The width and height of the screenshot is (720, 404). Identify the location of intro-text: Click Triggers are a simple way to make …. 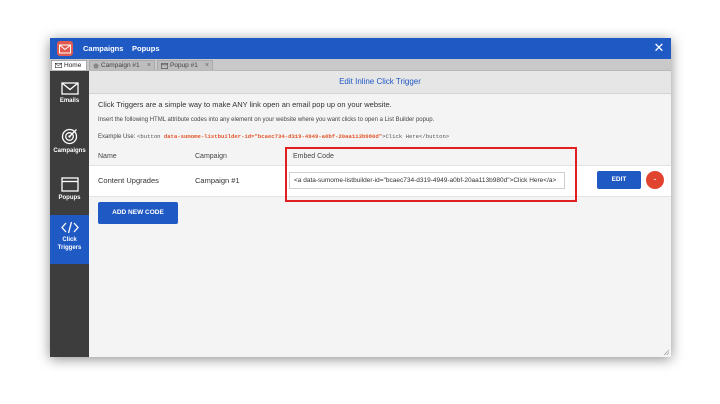
(245, 104).